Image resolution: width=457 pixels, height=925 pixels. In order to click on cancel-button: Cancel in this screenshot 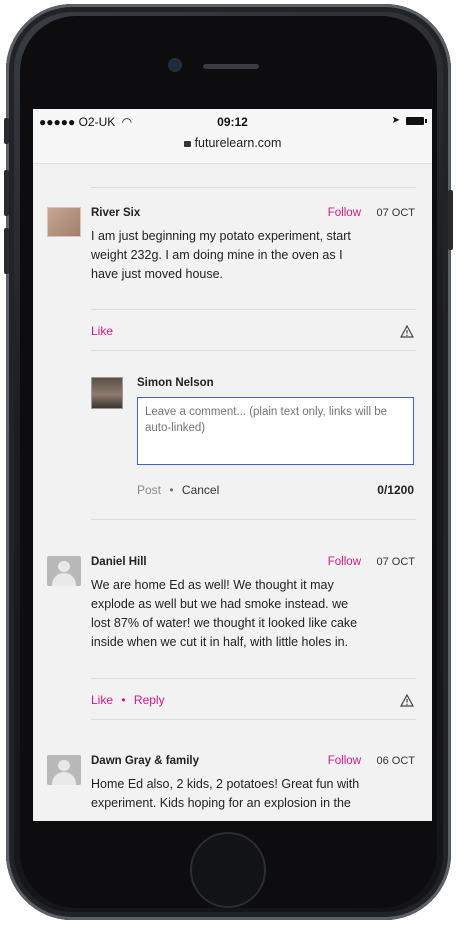, I will do `click(200, 490)`.